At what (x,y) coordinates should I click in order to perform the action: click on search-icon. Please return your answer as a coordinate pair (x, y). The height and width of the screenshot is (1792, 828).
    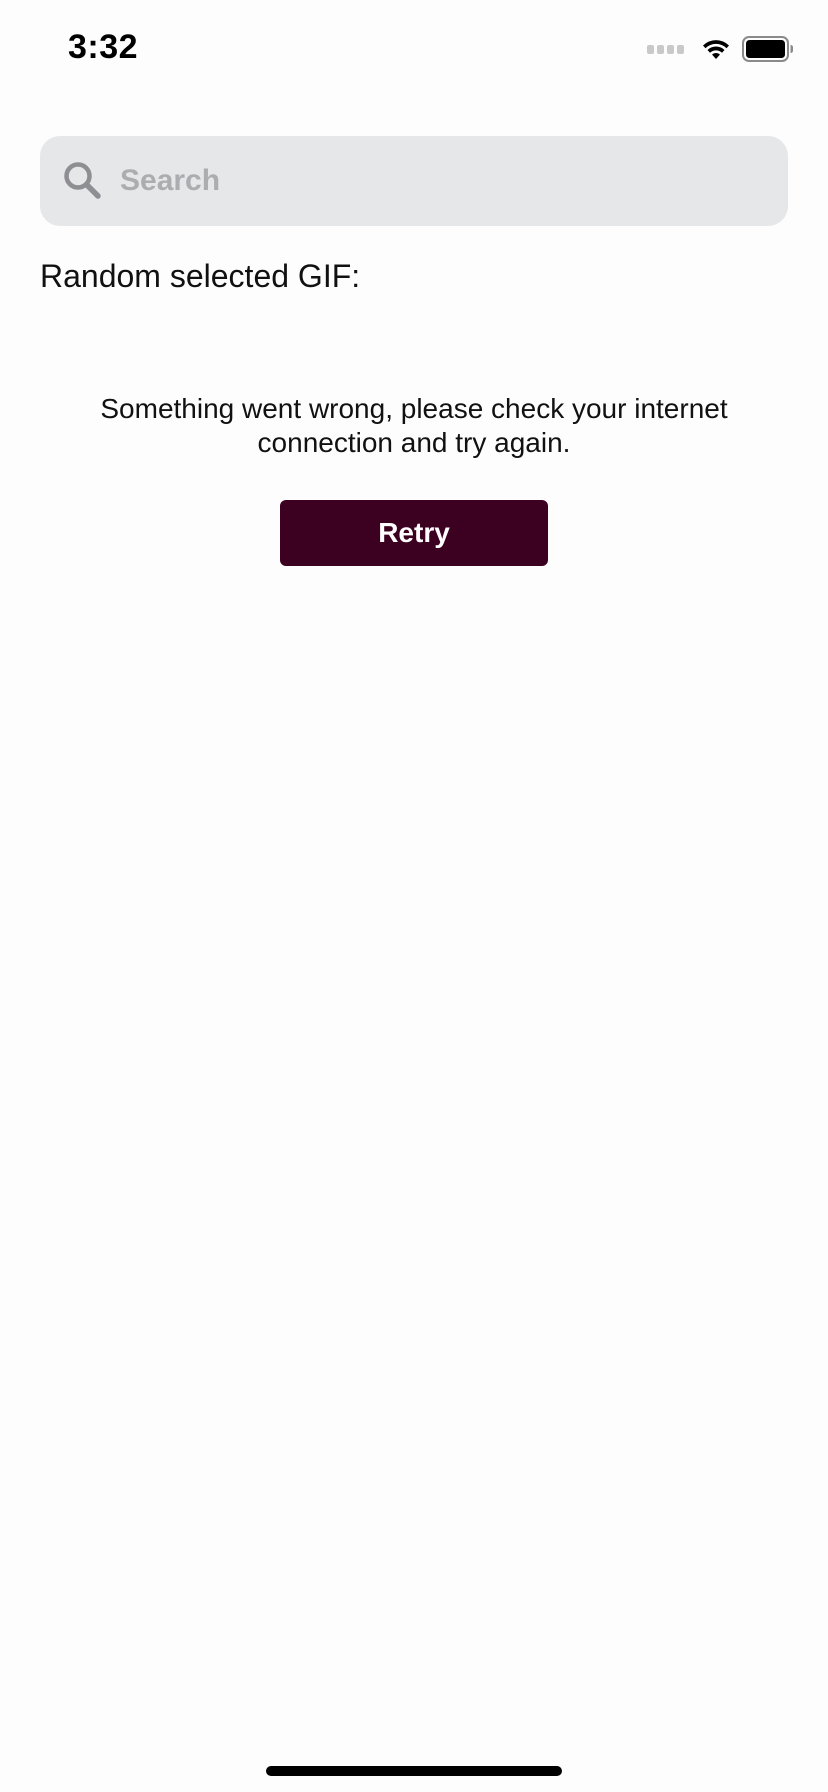
    Looking at the image, I should click on (82, 180).